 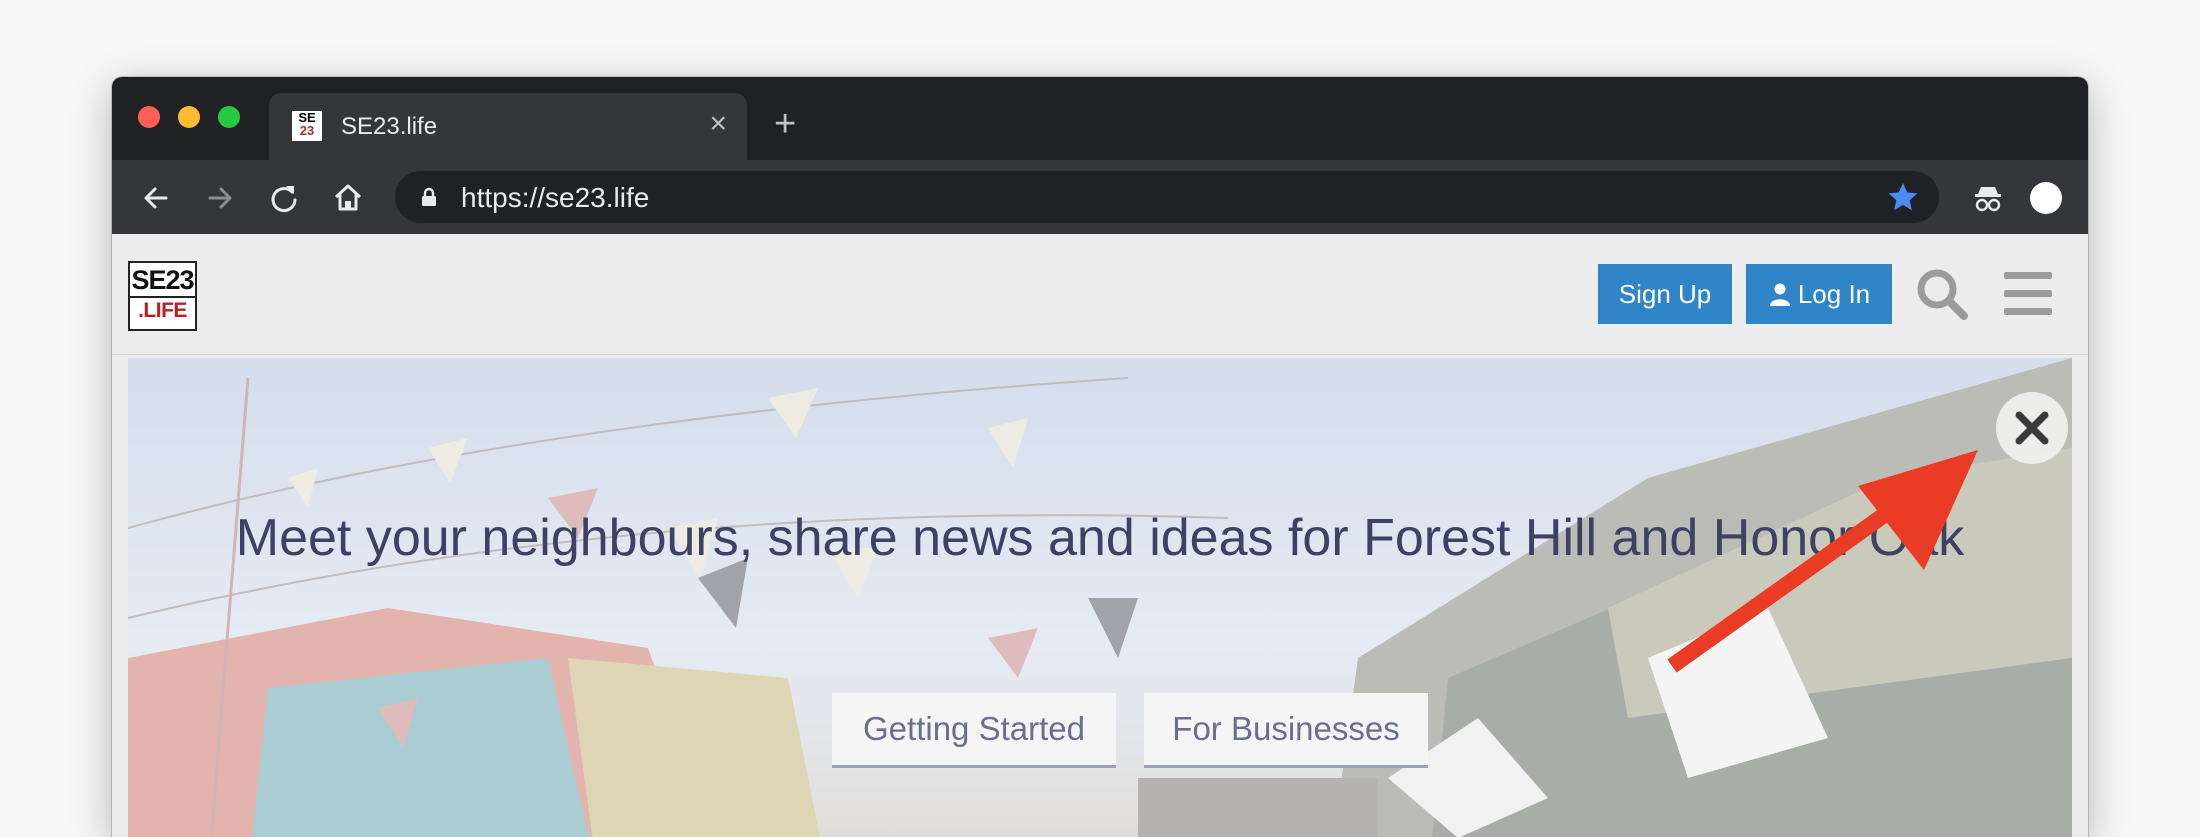 I want to click on close-icon, so click(x=2032, y=428).